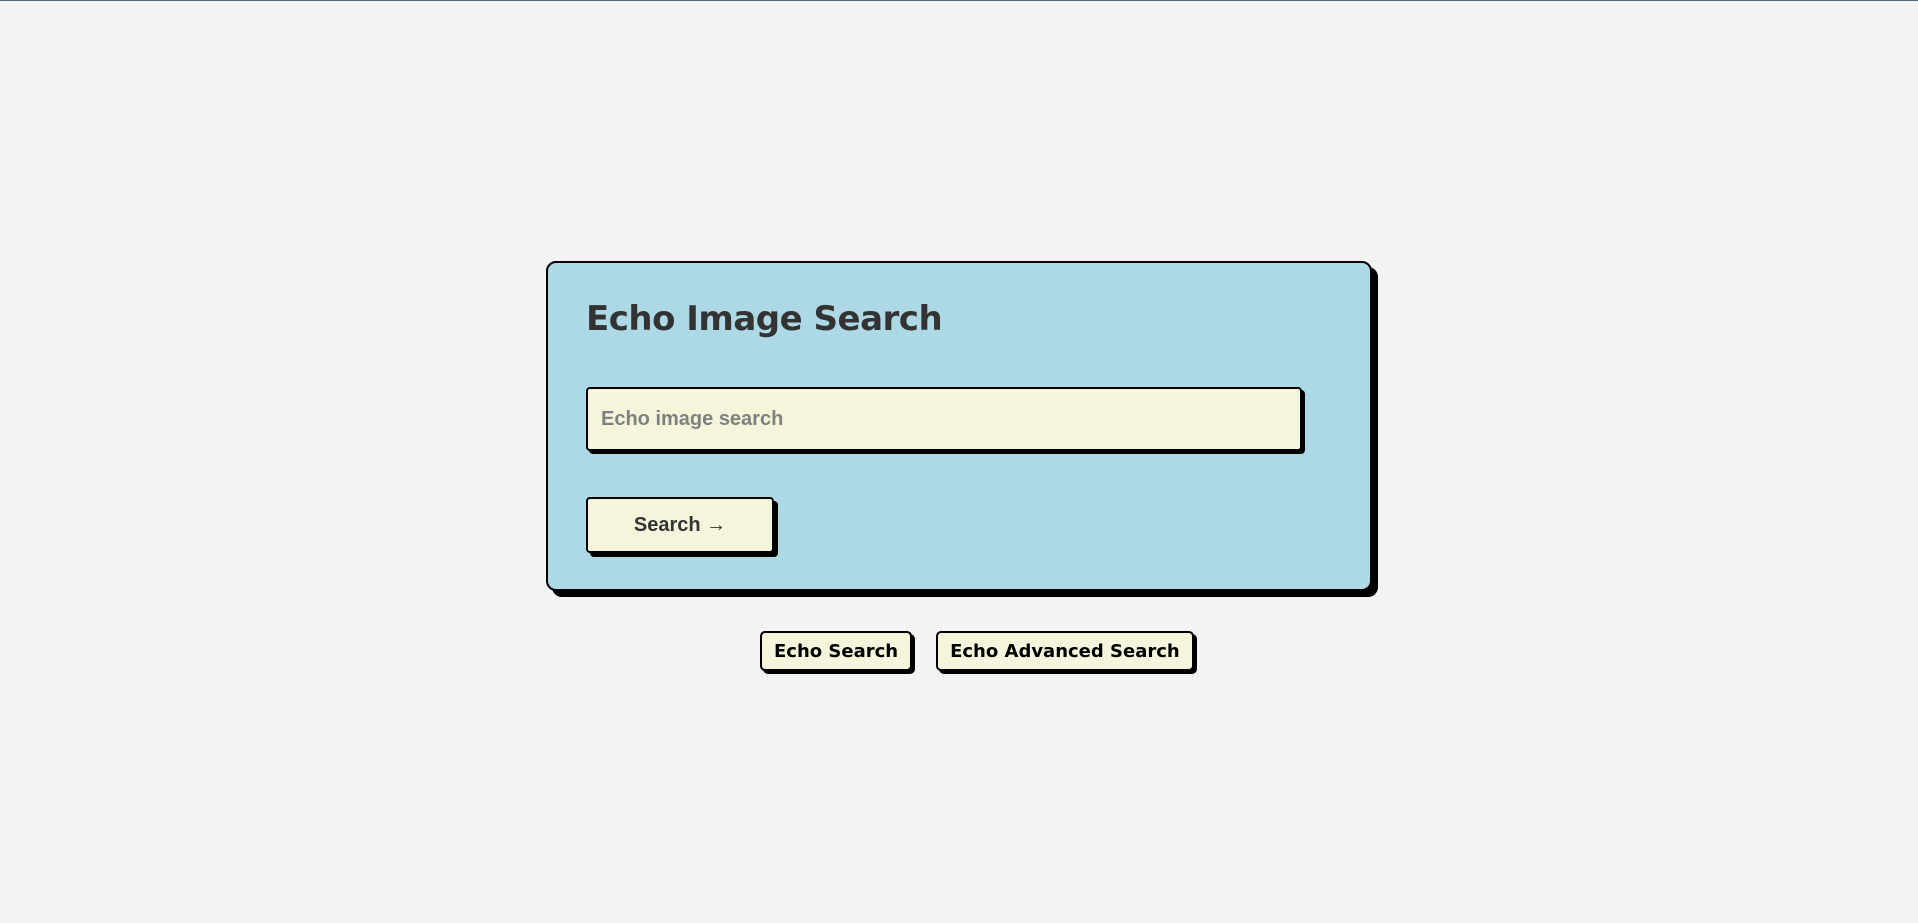 The image size is (1918, 923). I want to click on search-input, so click(944, 419).